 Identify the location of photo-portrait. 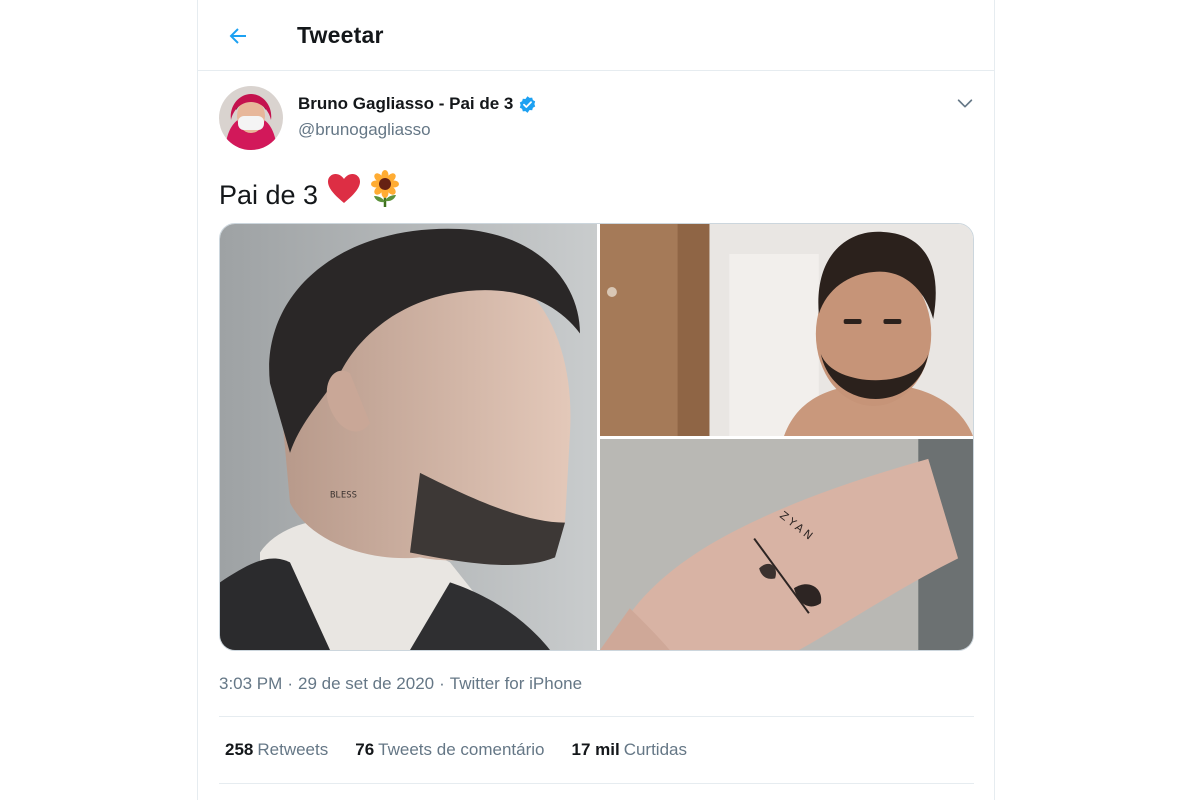
(786, 330).